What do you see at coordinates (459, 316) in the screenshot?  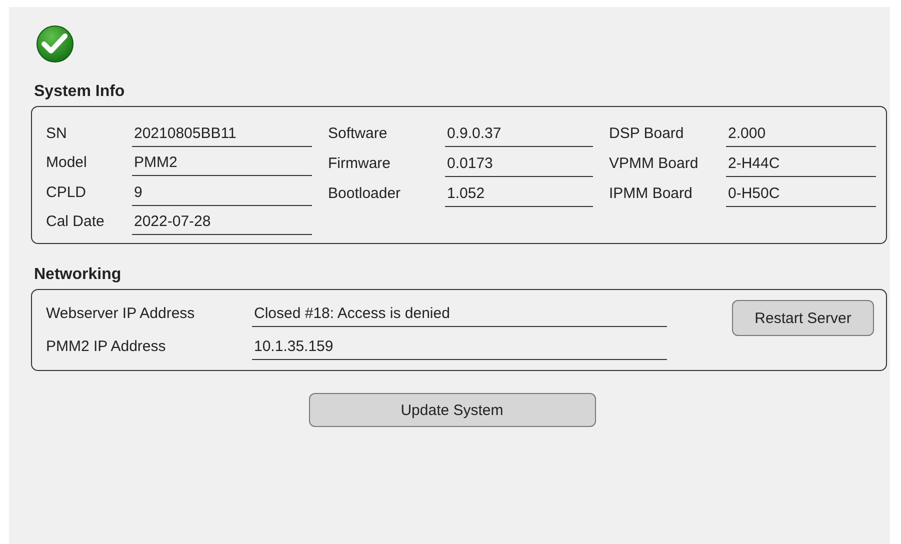 I see `value-field: Closed #18: Access is denied` at bounding box center [459, 316].